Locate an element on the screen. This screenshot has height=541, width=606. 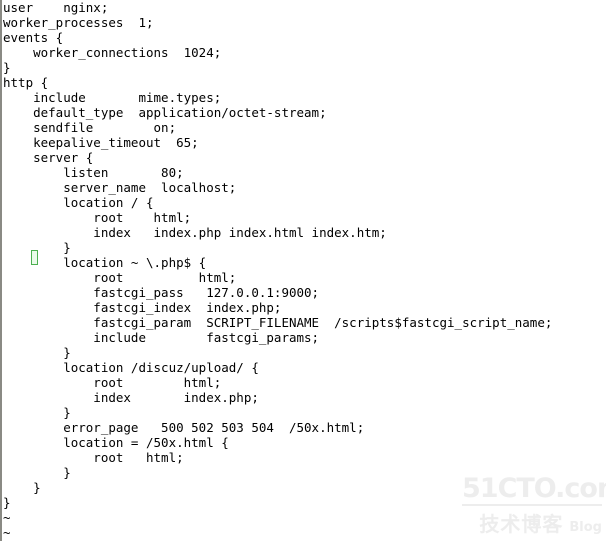
code-line: worker_processes 1; is located at coordinates (78, 22).